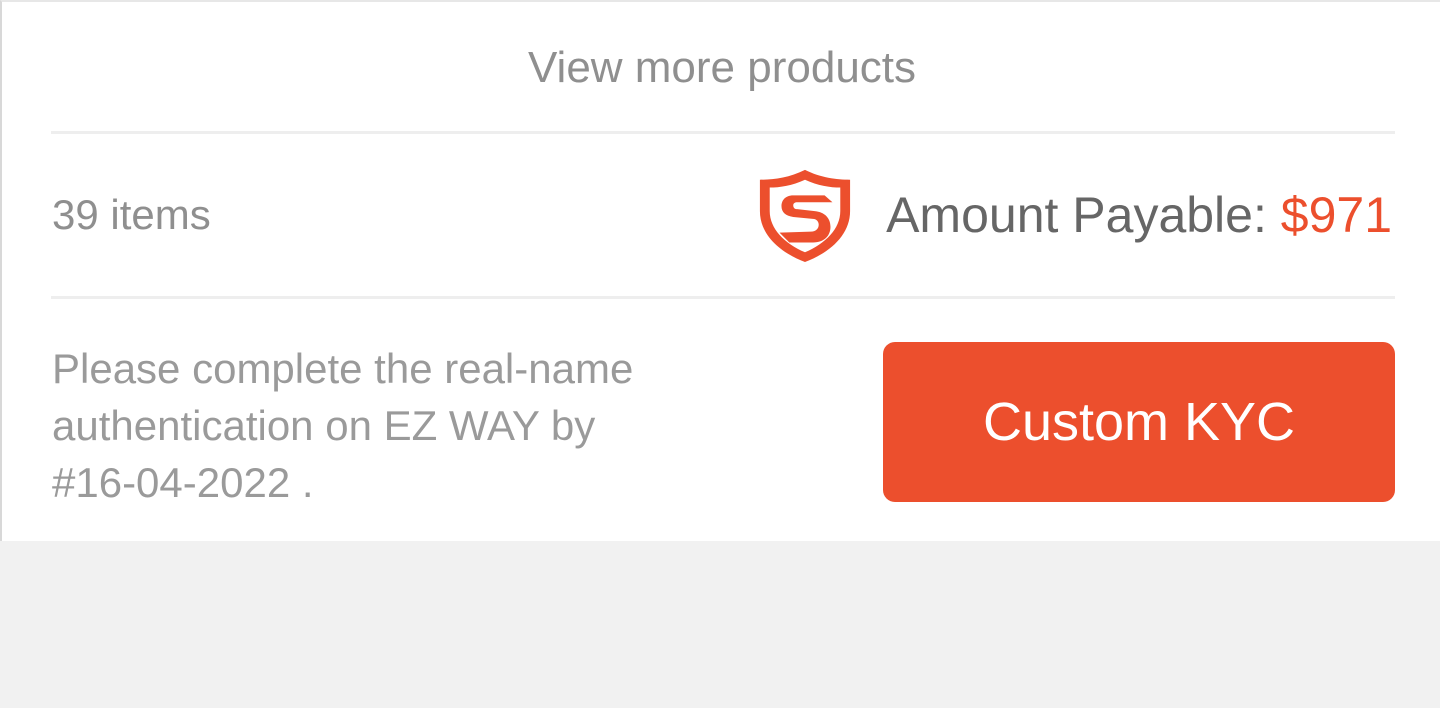 This screenshot has height=708, width=1440. I want to click on item-count: 39 items, so click(131, 214).